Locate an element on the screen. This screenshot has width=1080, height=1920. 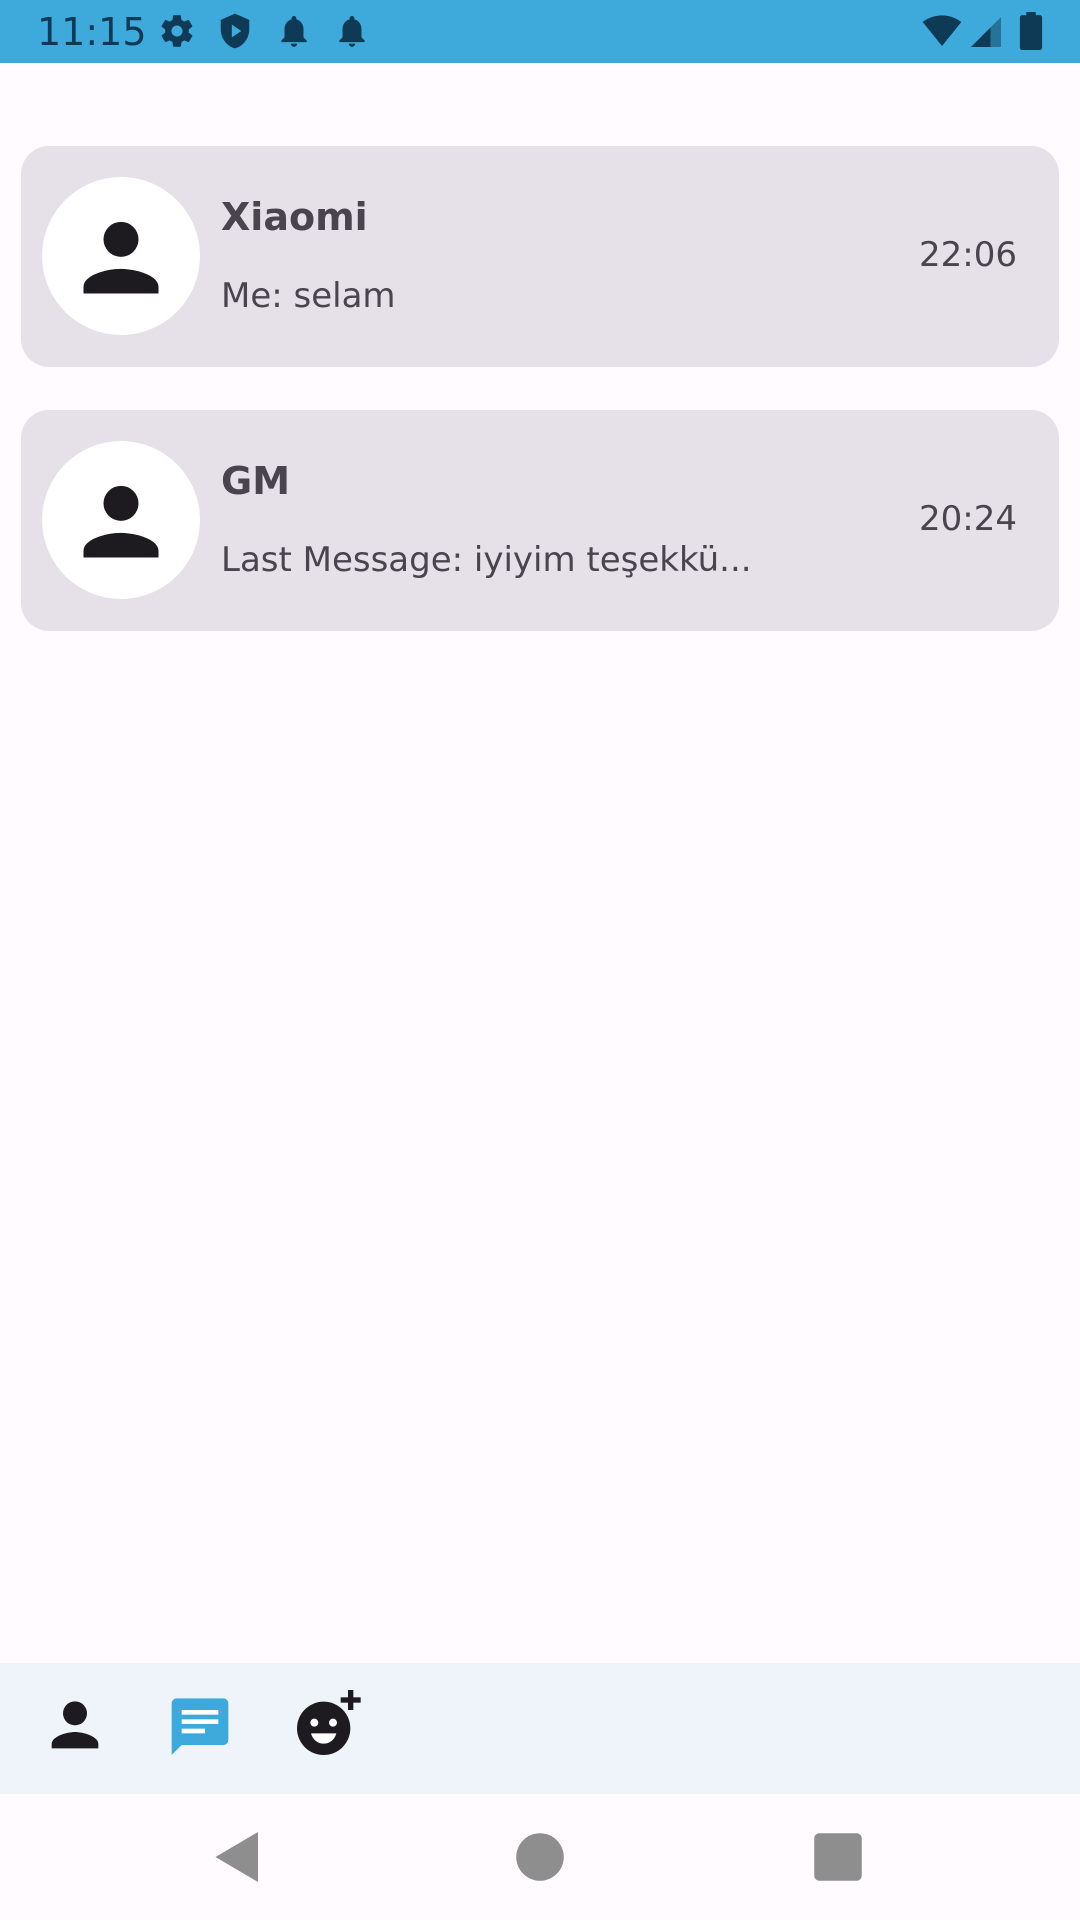
battery-icon is located at coordinates (1031, 31).